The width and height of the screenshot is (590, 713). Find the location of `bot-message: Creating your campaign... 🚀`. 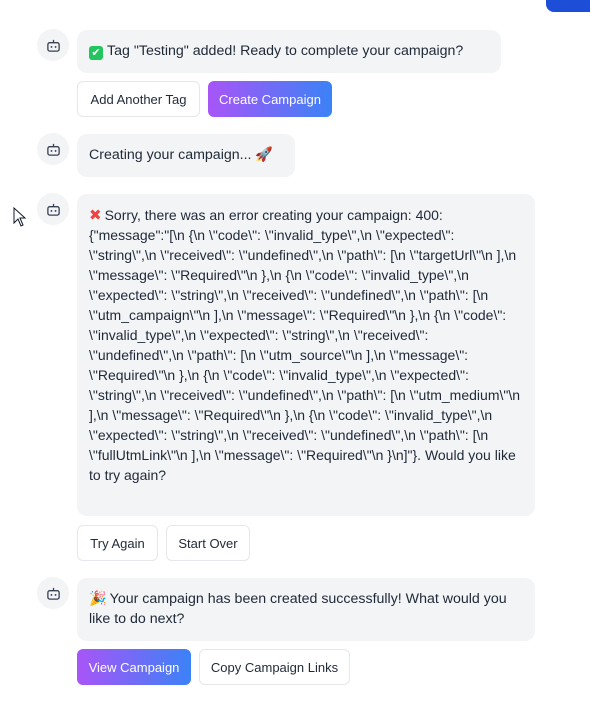

bot-message: Creating your campaign... 🚀 is located at coordinates (186, 155).